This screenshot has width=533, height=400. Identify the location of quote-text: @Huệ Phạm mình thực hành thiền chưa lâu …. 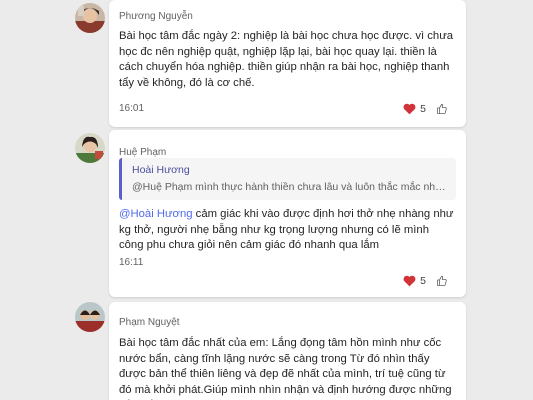
(289, 187).